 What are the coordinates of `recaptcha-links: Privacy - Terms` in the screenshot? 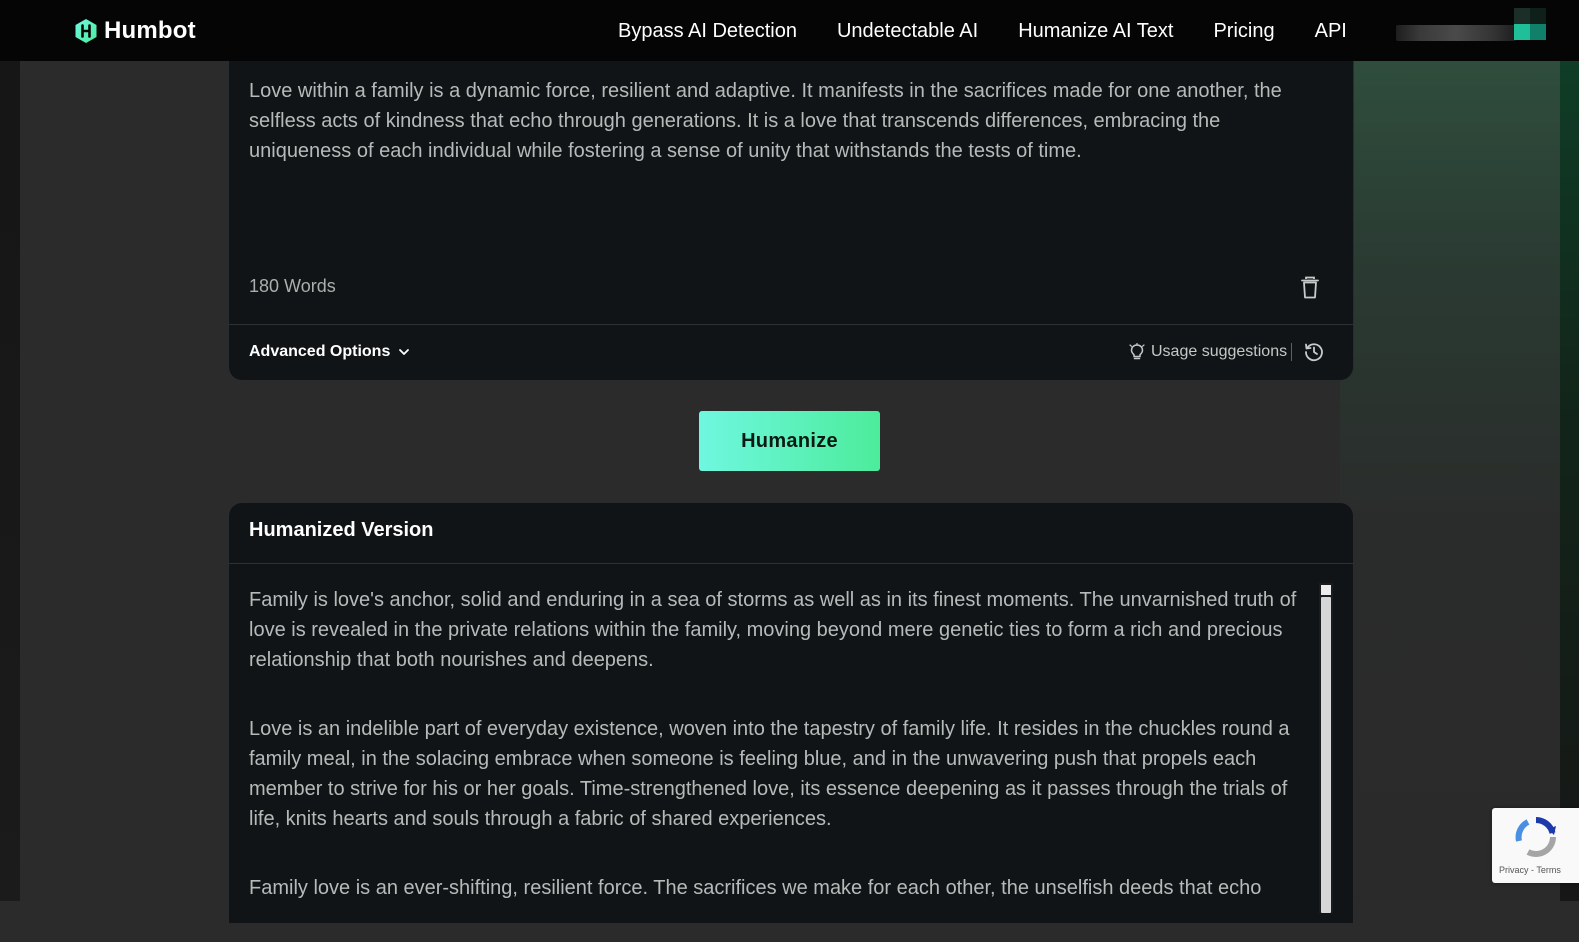 It's located at (1539, 870).